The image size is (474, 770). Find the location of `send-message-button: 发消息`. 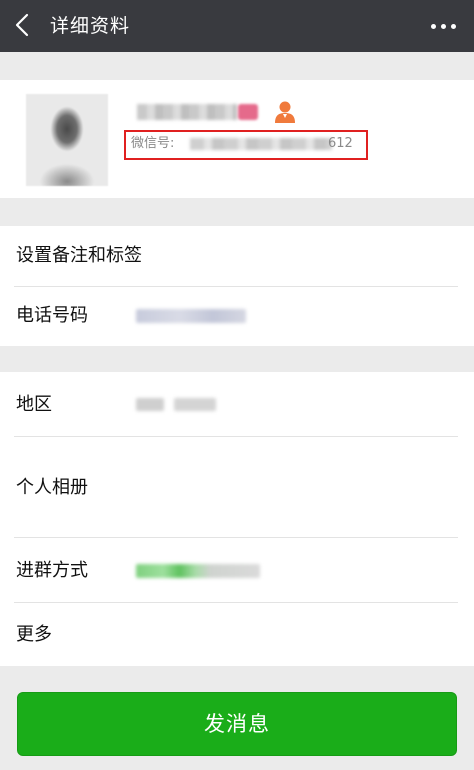

send-message-button: 发消息 is located at coordinates (237, 724).